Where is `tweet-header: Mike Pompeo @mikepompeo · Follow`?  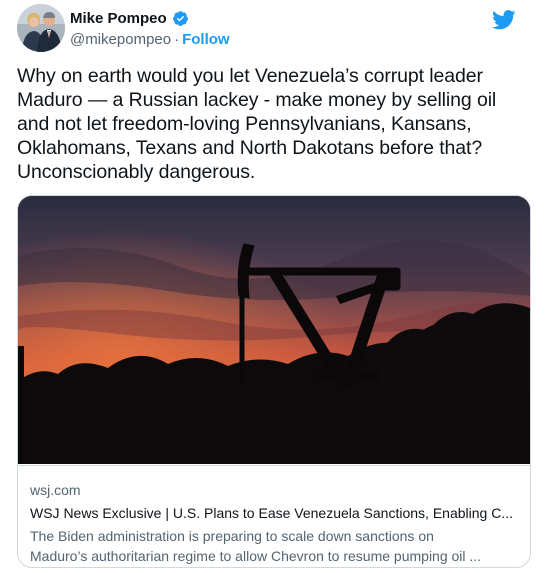 tweet-header: Mike Pompeo @mikepompeo · Follow is located at coordinates (274, 28).